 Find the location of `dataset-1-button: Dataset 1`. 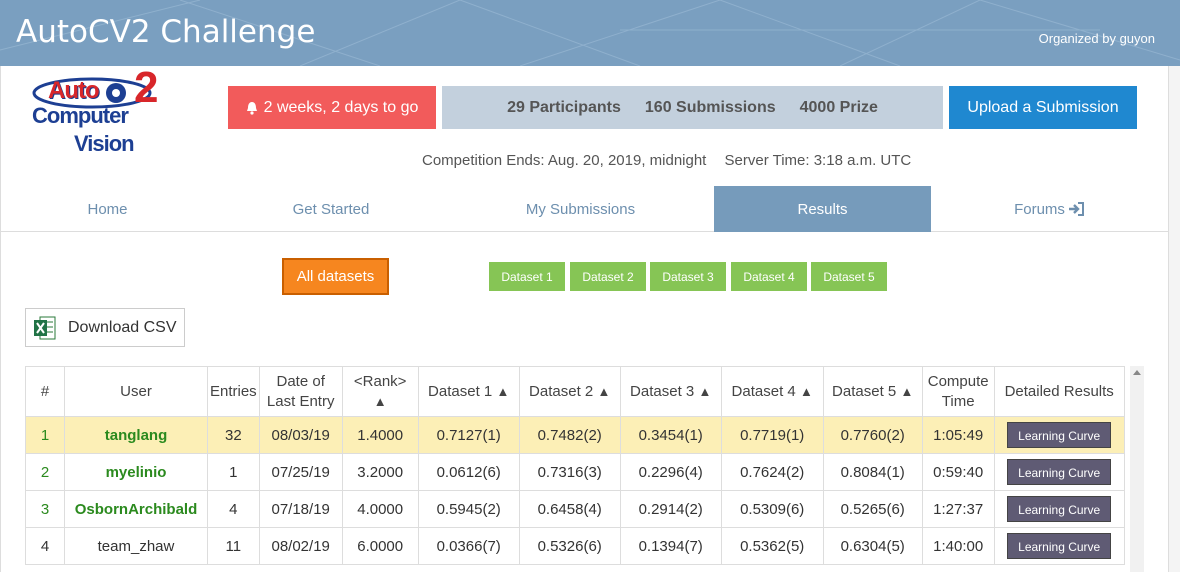

dataset-1-button: Dataset 1 is located at coordinates (527, 276).